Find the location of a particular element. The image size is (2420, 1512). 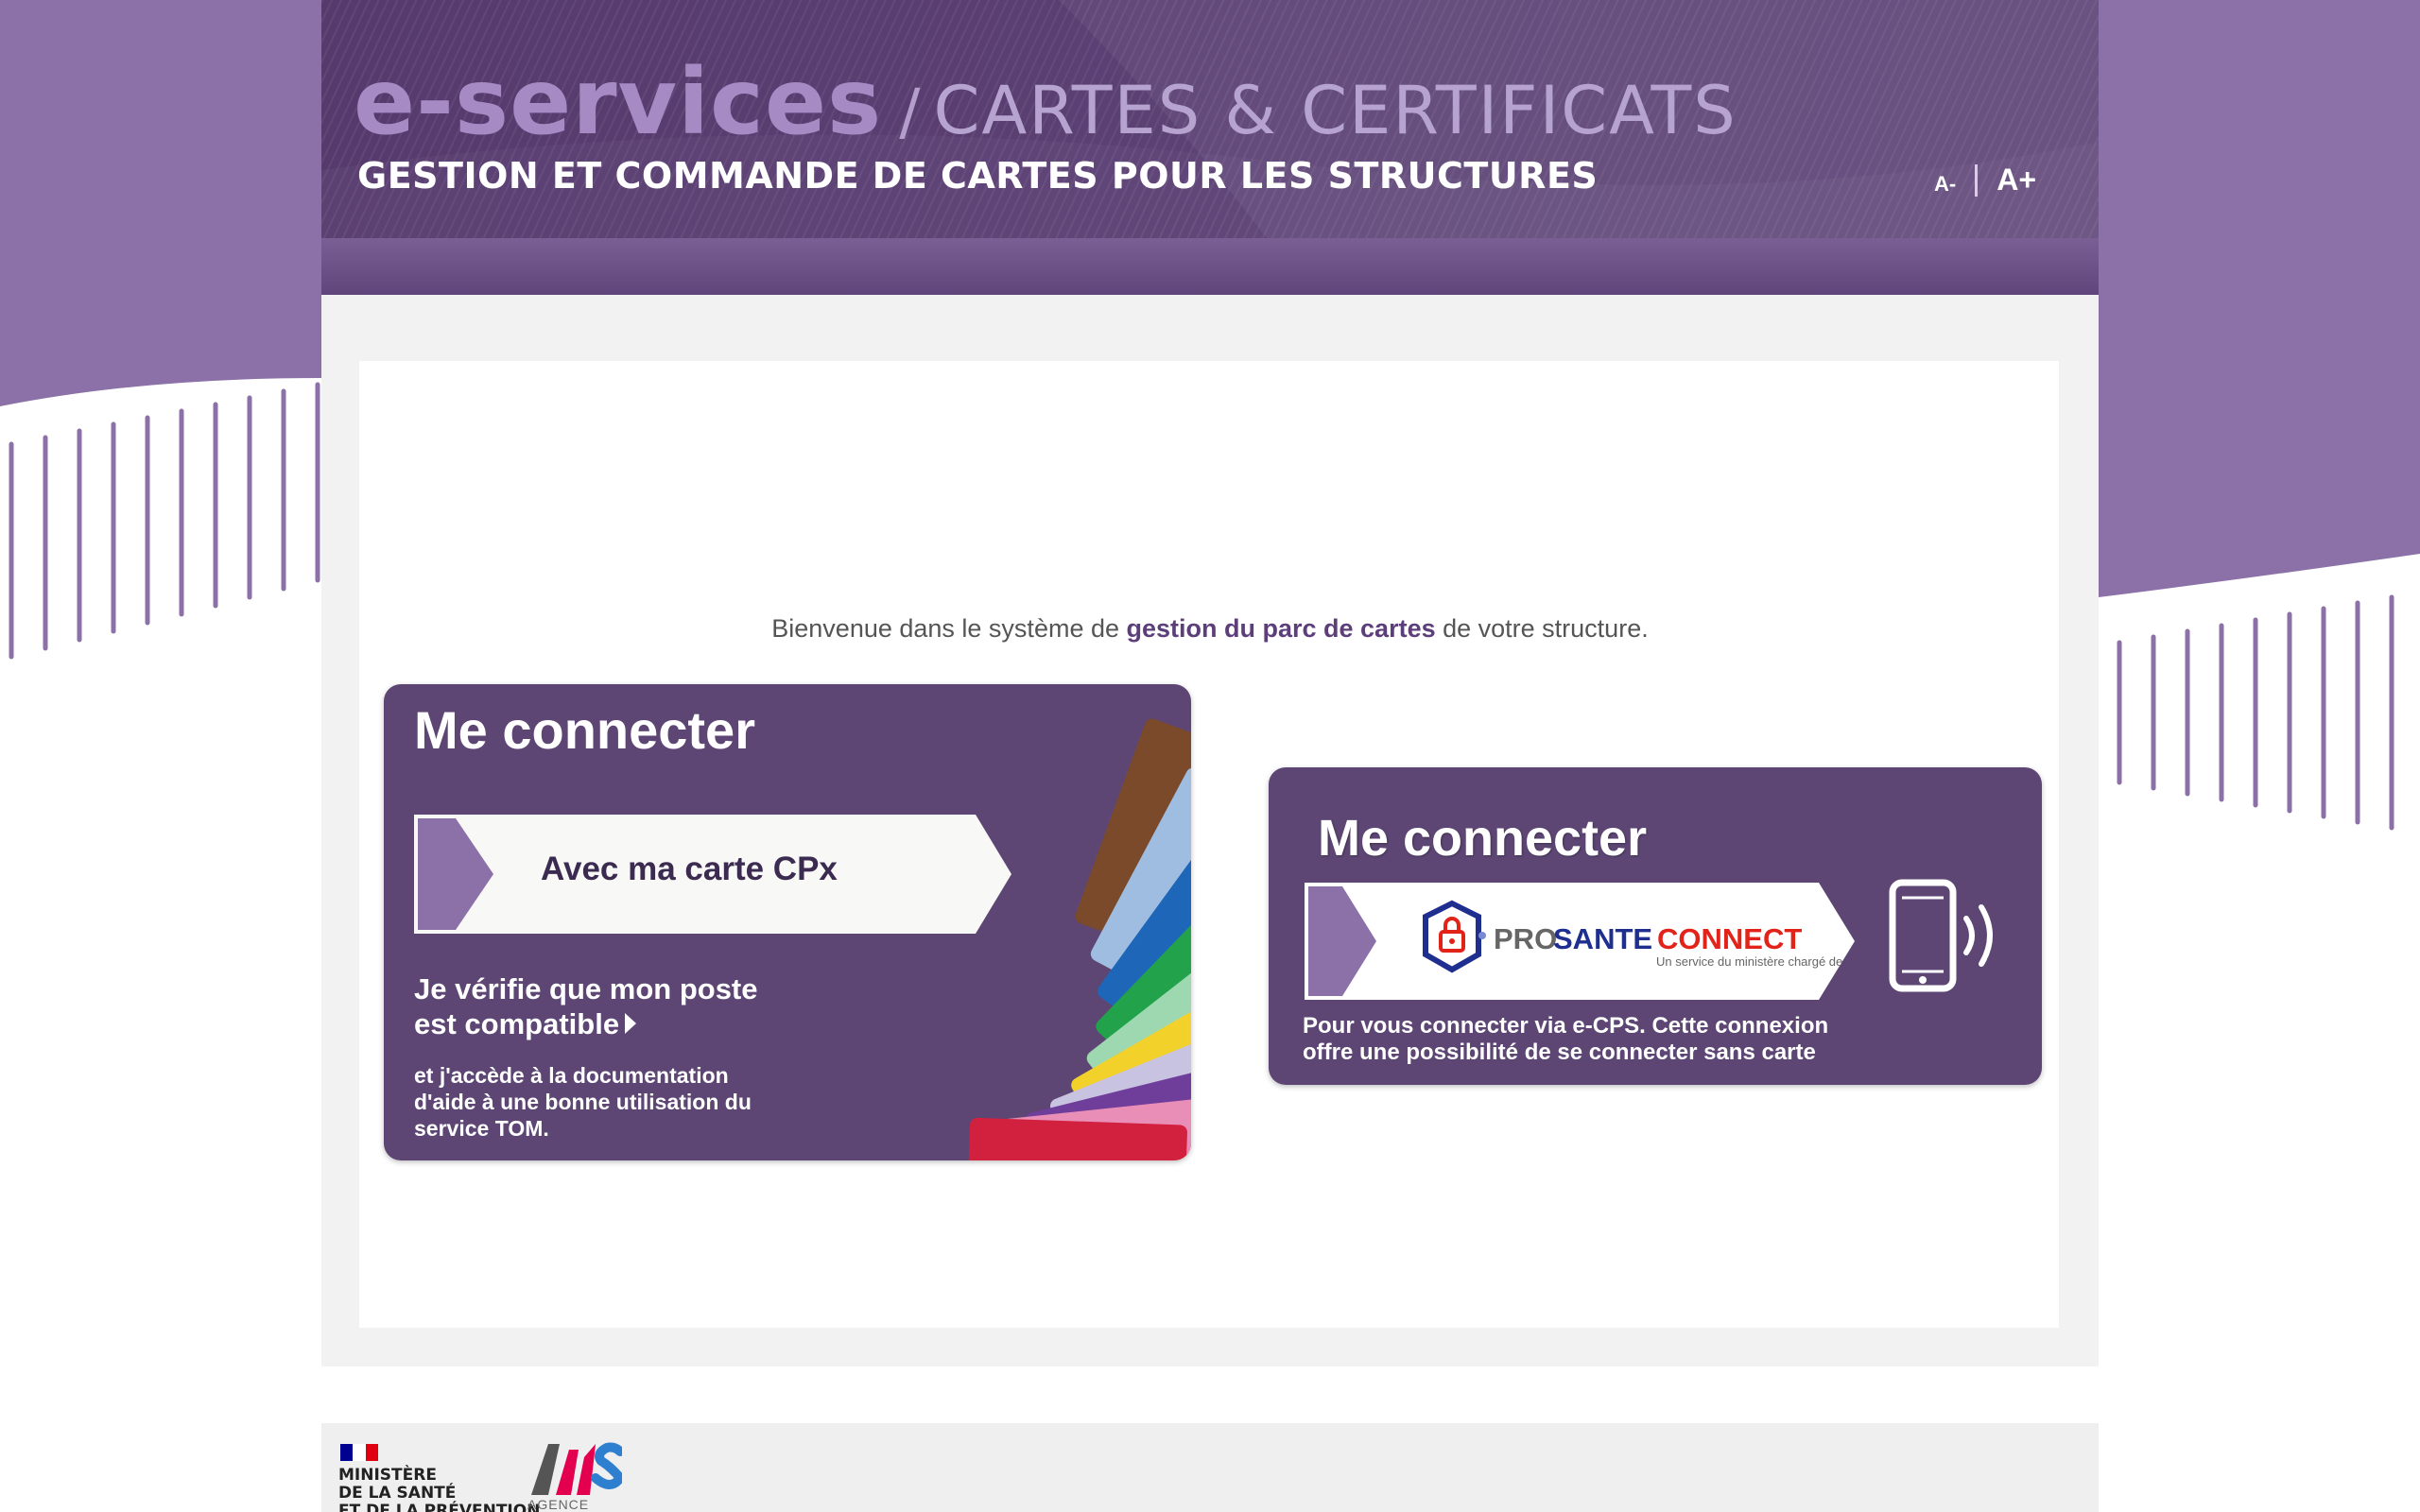

logo-pro: PRO is located at coordinates (1525, 938).